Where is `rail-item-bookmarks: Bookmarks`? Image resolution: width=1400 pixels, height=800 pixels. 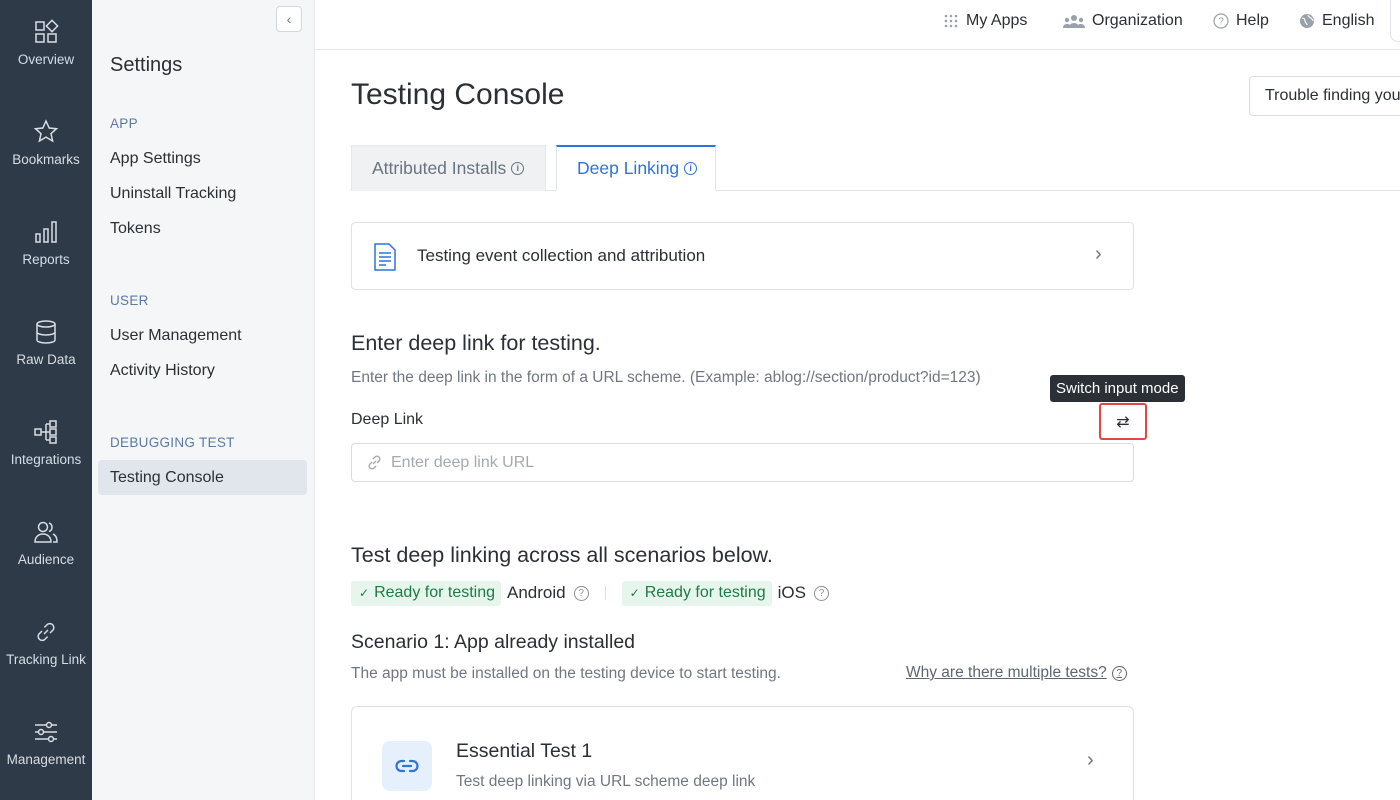 rail-item-bookmarks: Bookmarks is located at coordinates (46, 158).